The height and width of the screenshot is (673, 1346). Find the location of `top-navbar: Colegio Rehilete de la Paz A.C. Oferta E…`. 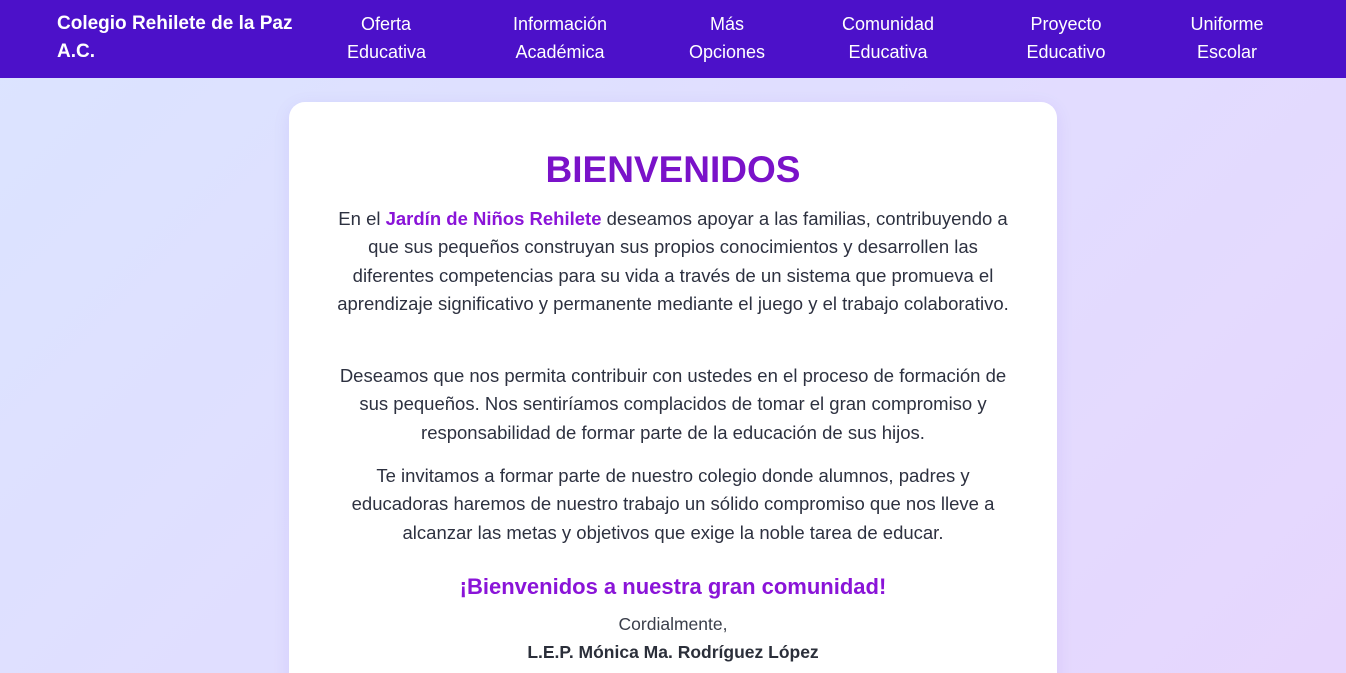

top-navbar: Colegio Rehilete de la Paz A.C. Oferta E… is located at coordinates (673, 39).